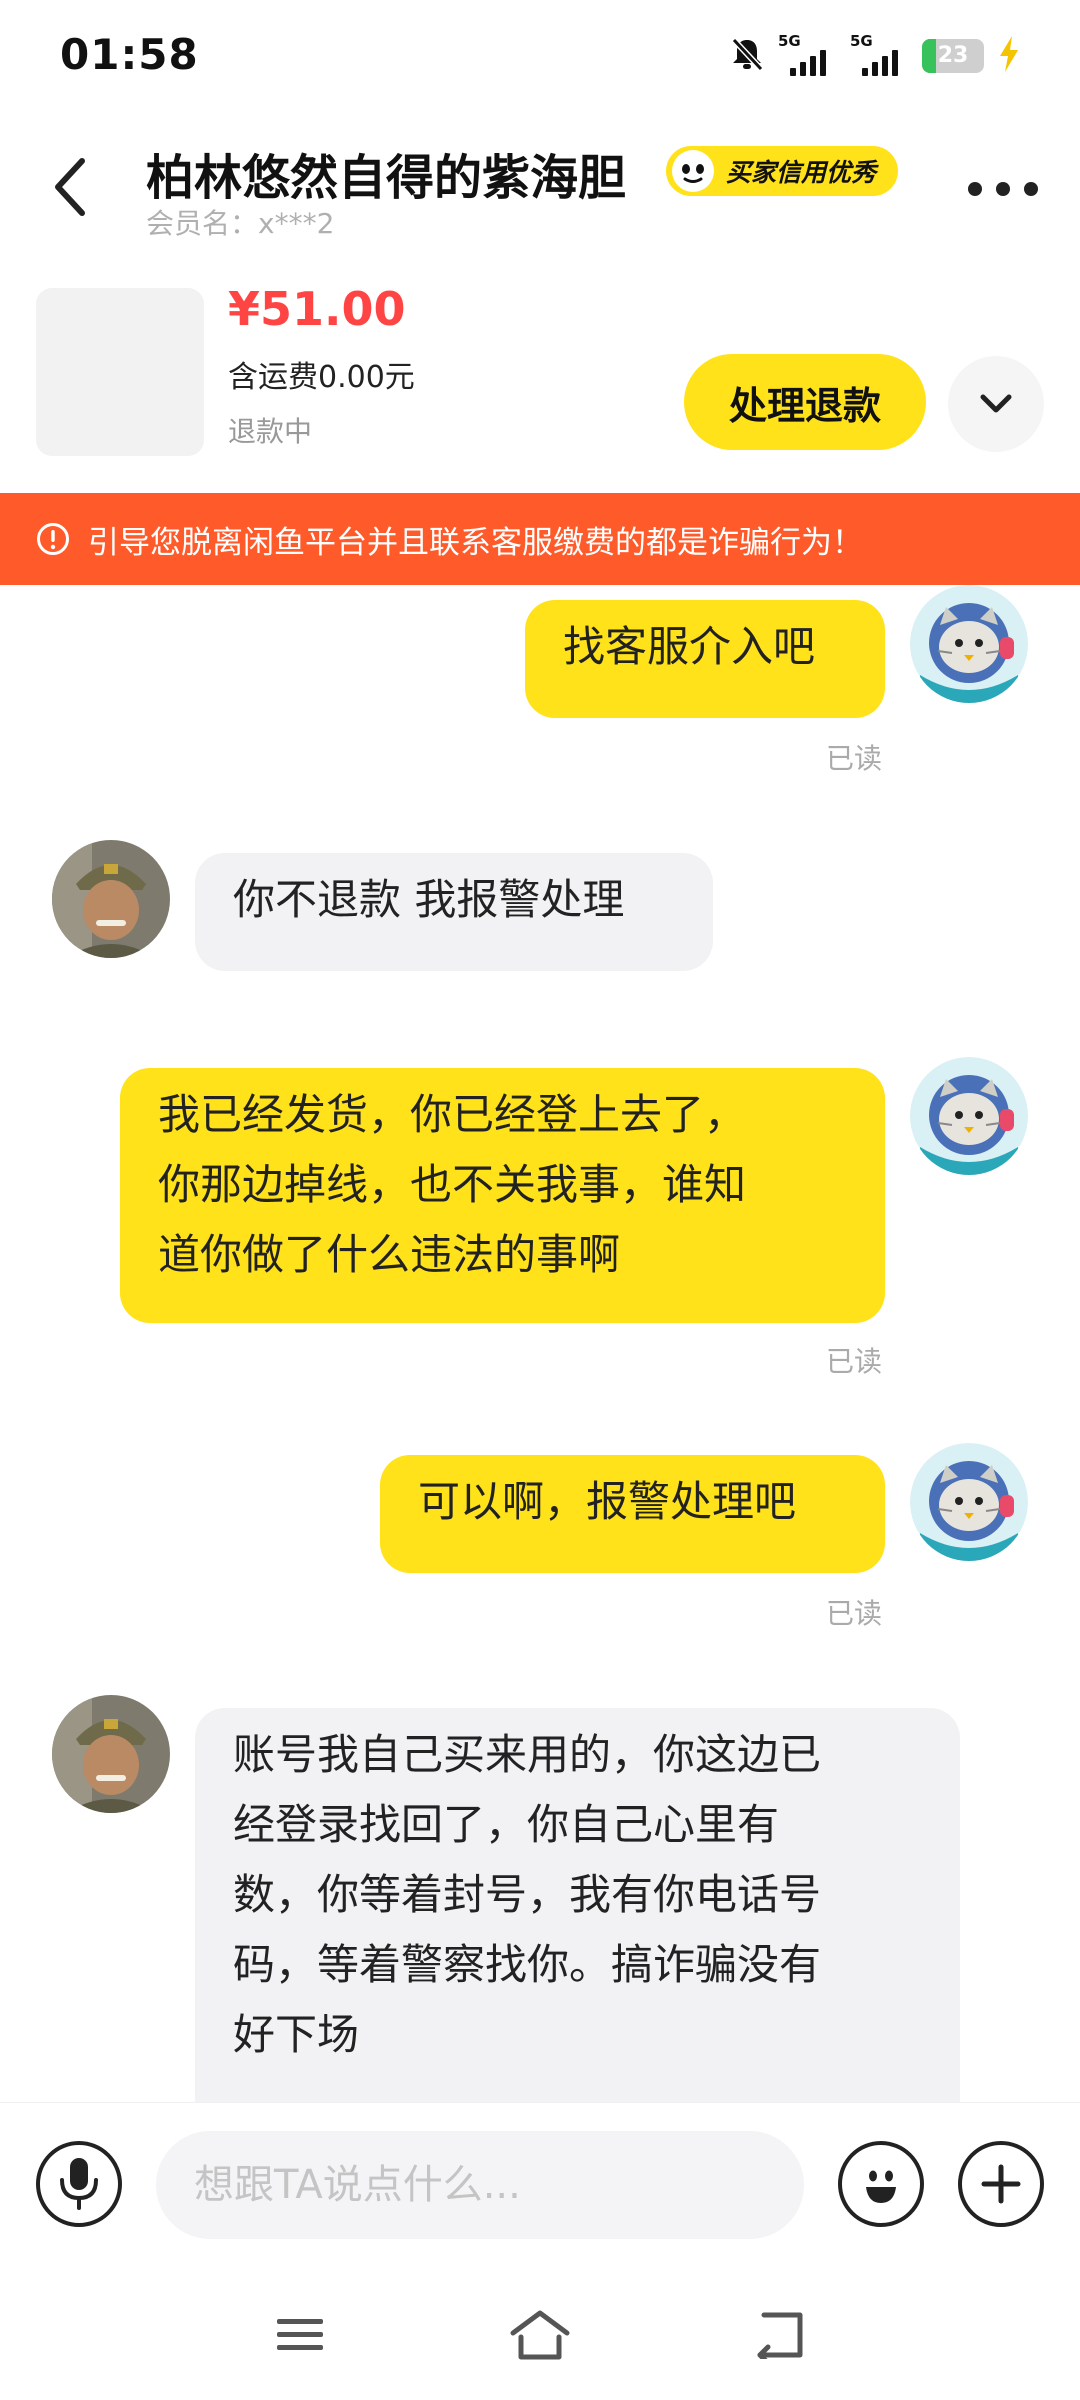  What do you see at coordinates (805, 402) in the screenshot?
I see `handle-refund-button: 处理退款` at bounding box center [805, 402].